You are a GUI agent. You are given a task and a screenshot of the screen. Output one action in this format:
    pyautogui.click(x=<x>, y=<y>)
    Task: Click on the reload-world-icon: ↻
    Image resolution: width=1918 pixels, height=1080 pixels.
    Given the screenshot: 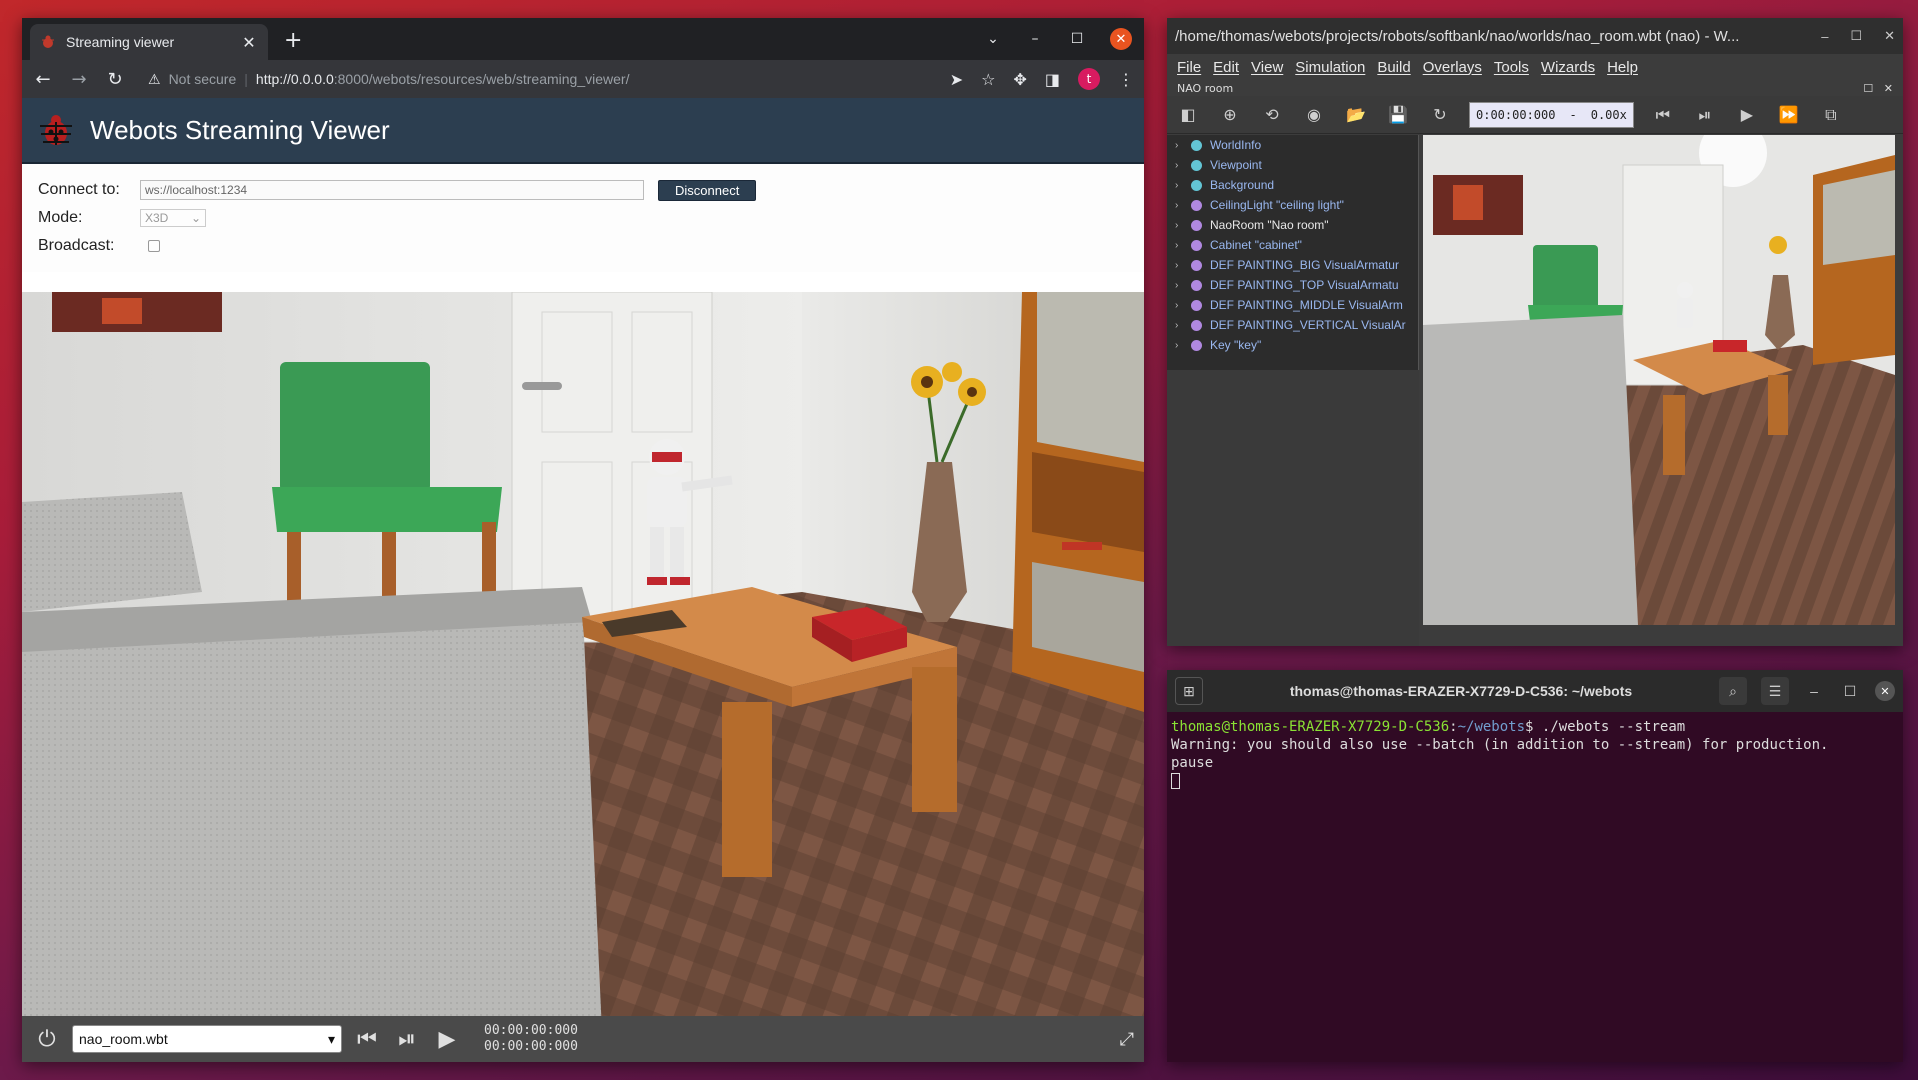 What is the action you would take?
    pyautogui.click(x=1440, y=114)
    